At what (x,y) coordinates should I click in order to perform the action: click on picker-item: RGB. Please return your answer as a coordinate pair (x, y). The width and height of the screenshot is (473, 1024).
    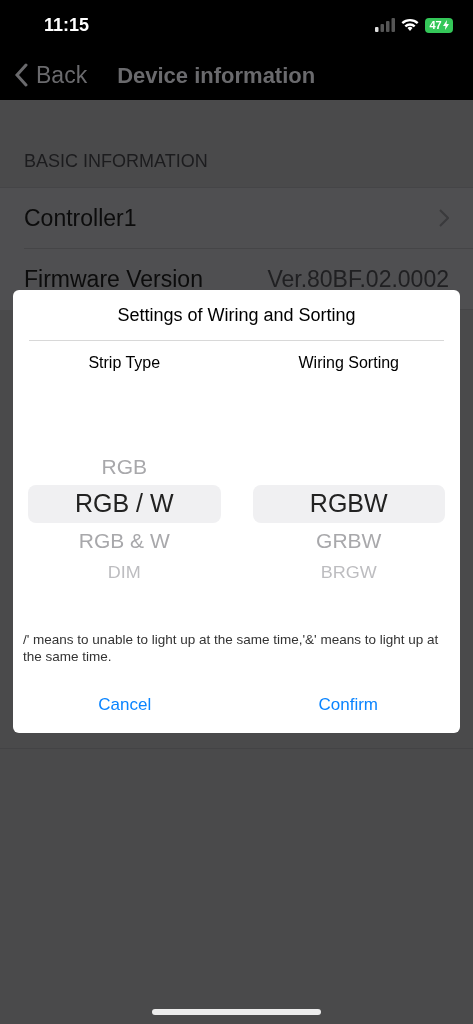
    Looking at the image, I should click on (124, 467).